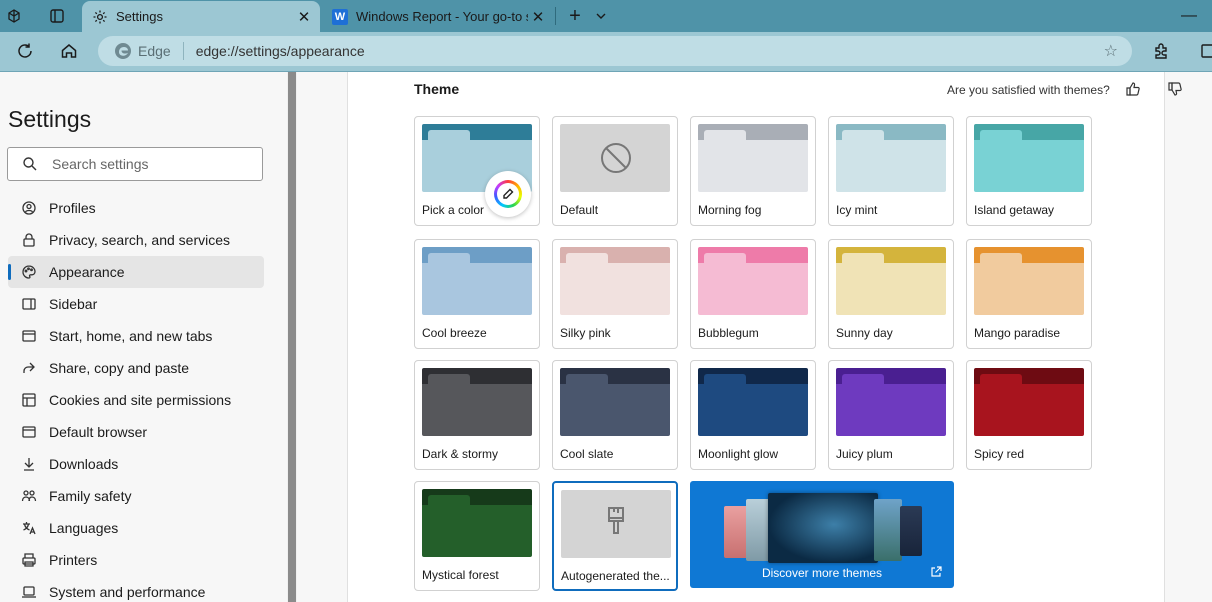 The width and height of the screenshot is (1212, 602). I want to click on discover-more-themes-banner: Discover more themes, so click(822, 534).